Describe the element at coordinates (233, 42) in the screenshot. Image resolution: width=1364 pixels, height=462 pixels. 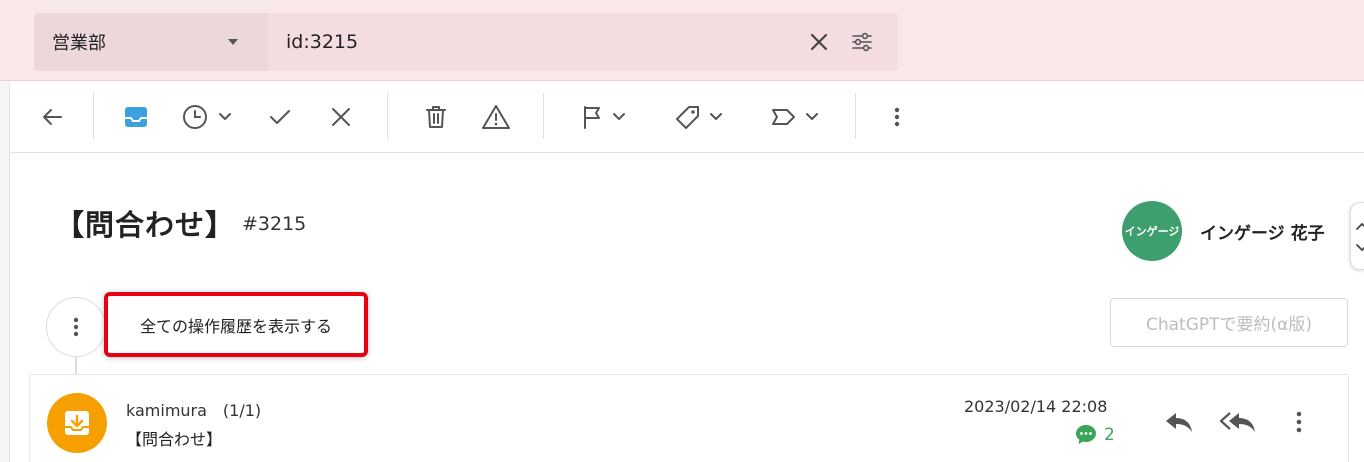
I see `caret-down-icon` at that location.